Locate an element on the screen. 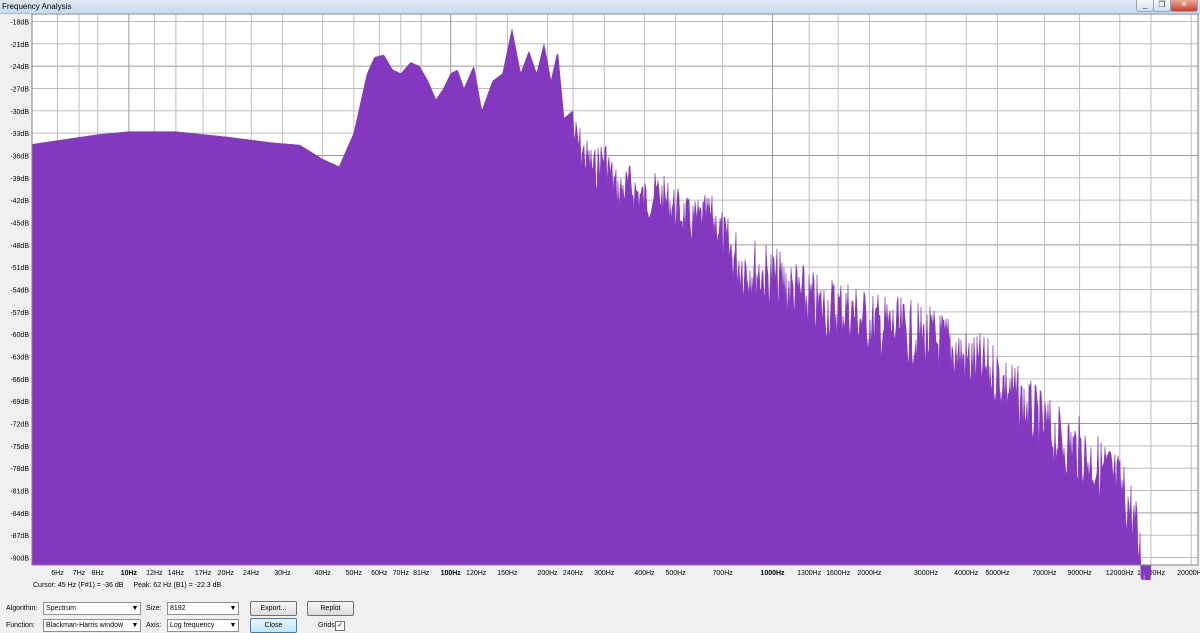 The image size is (1200, 633). x-tick-label: 5000Hz is located at coordinates (997, 573).